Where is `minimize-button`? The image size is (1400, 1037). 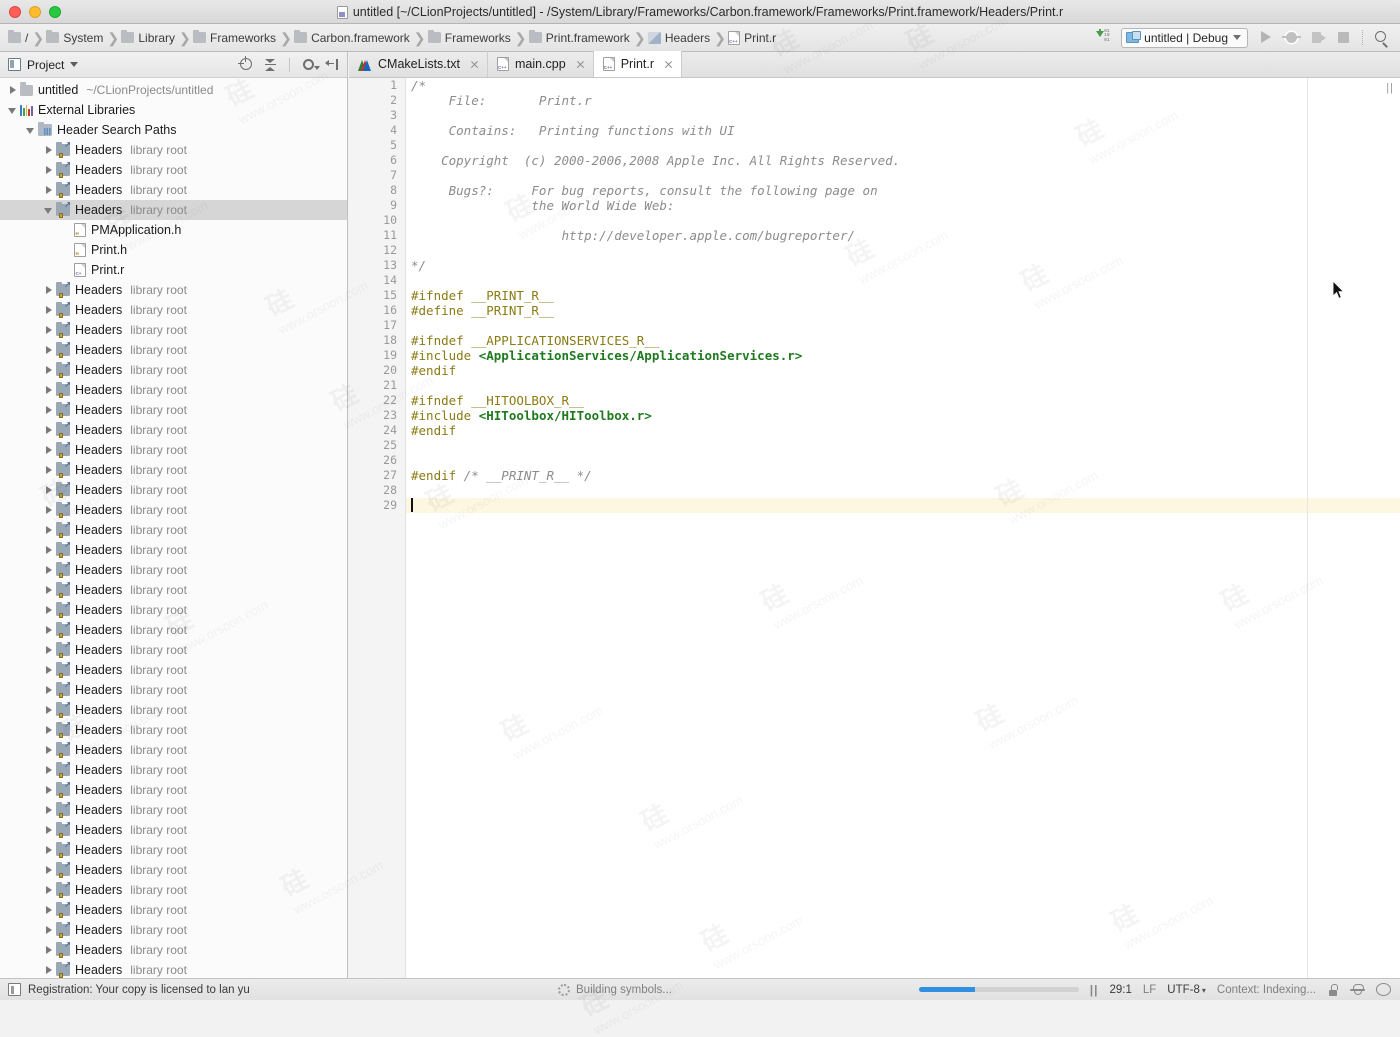
minimize-button is located at coordinates (35, 12).